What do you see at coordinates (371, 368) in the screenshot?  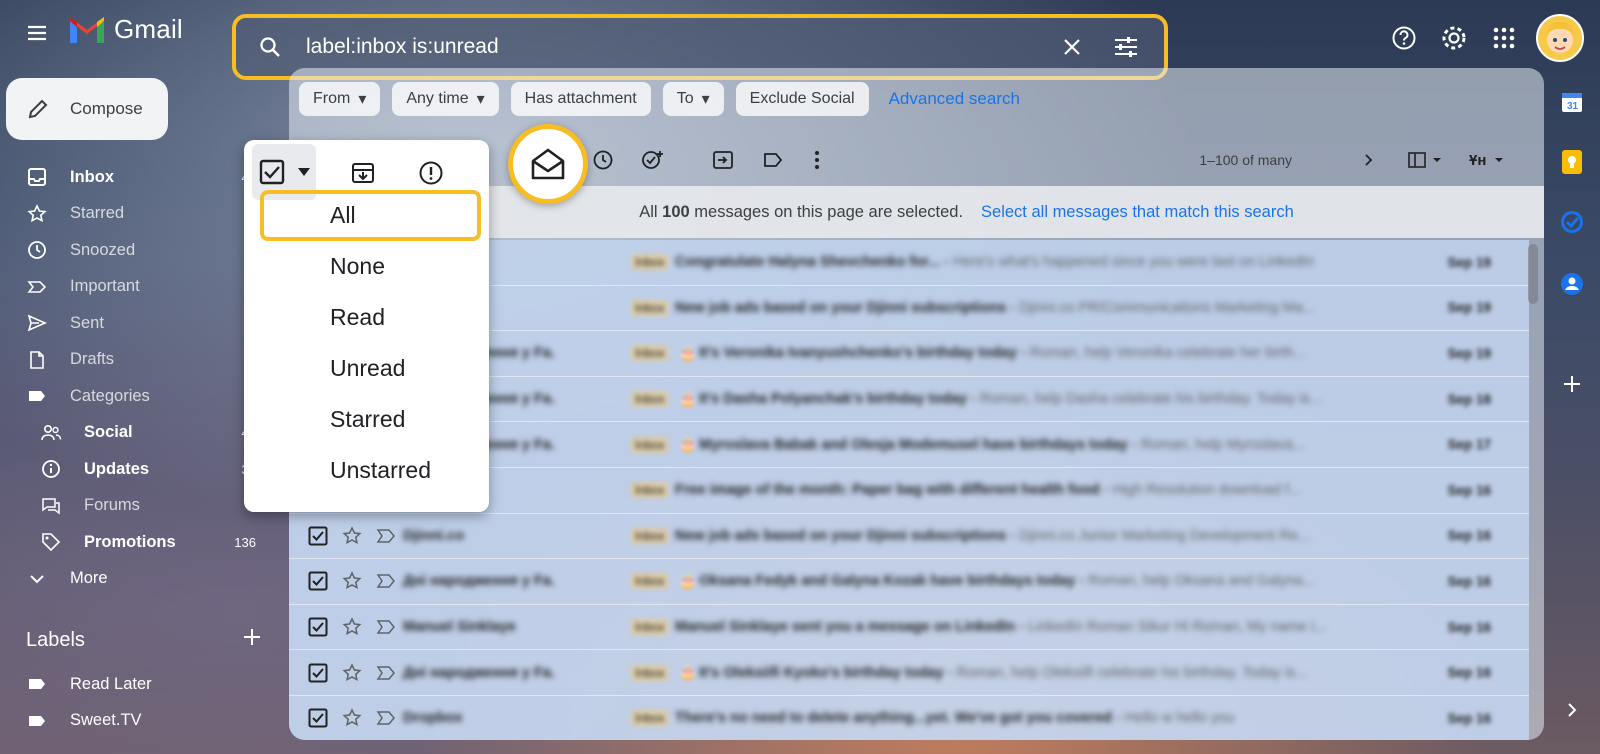 I see `select-option-unread: Unread` at bounding box center [371, 368].